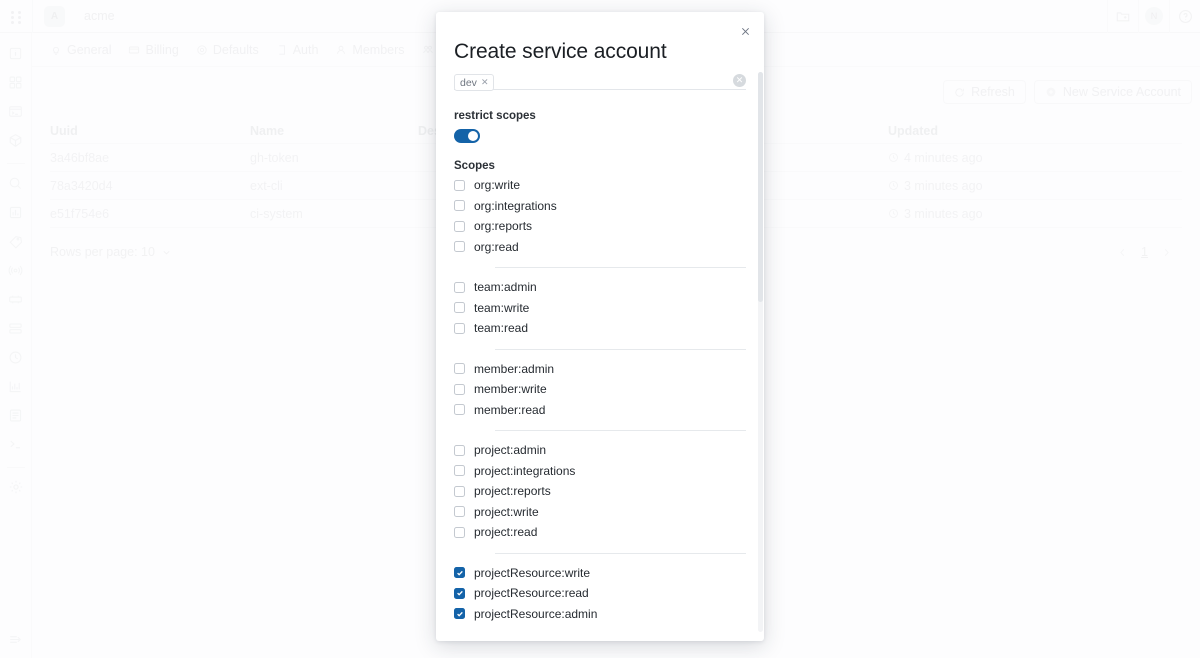 Image resolution: width=1200 pixels, height=658 pixels. I want to click on scope-checkbox-row: member:admin, so click(600, 369).